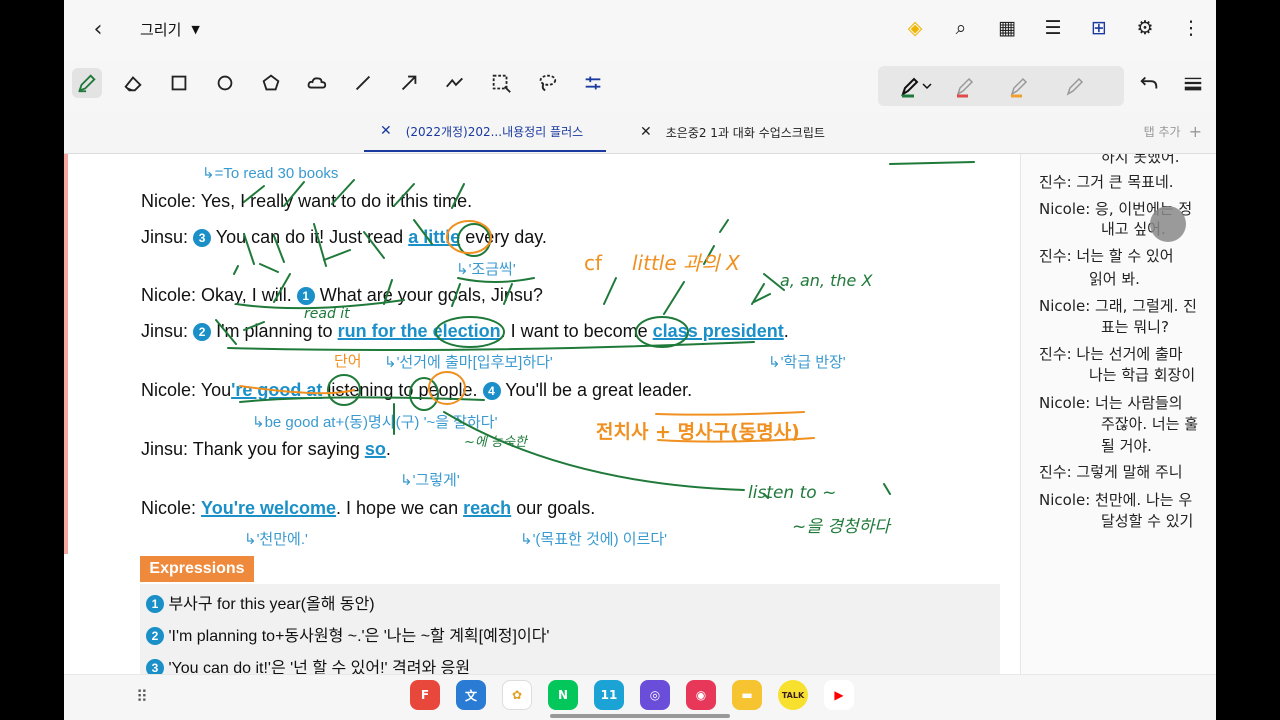 Image resolution: width=1280 pixels, height=720 pixels. What do you see at coordinates (142, 696) in the screenshot?
I see `app-drawer-icon: ⠿` at bounding box center [142, 696].